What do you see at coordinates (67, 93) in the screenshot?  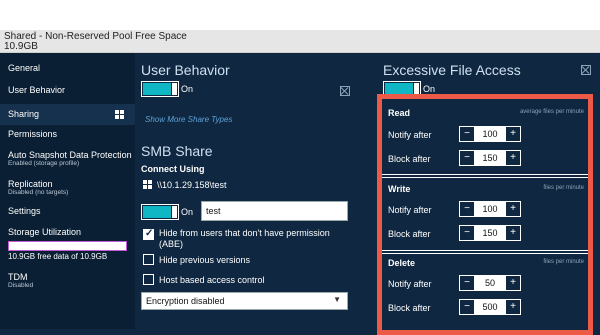 I see `sidebar-item-user-behavior: User Behavior` at bounding box center [67, 93].